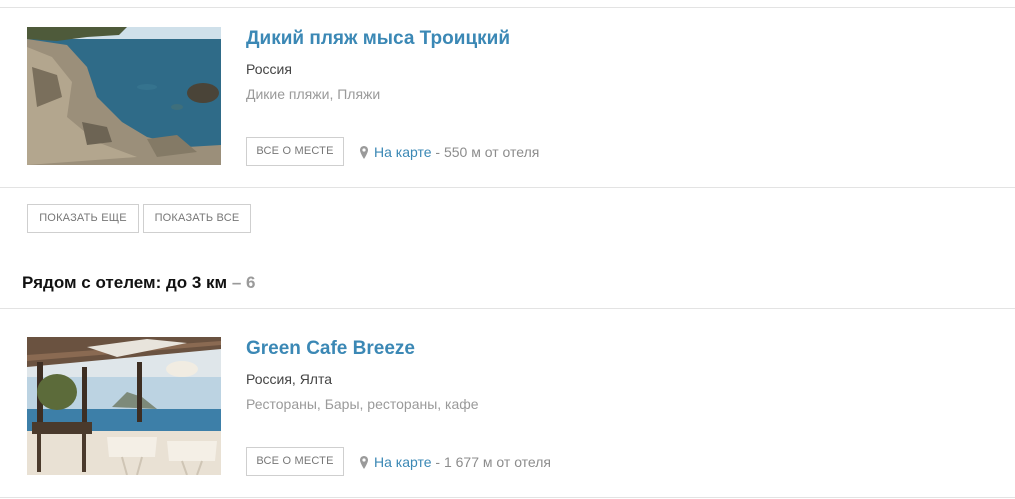  What do you see at coordinates (124, 406) in the screenshot?
I see `place-photo-cafe` at bounding box center [124, 406].